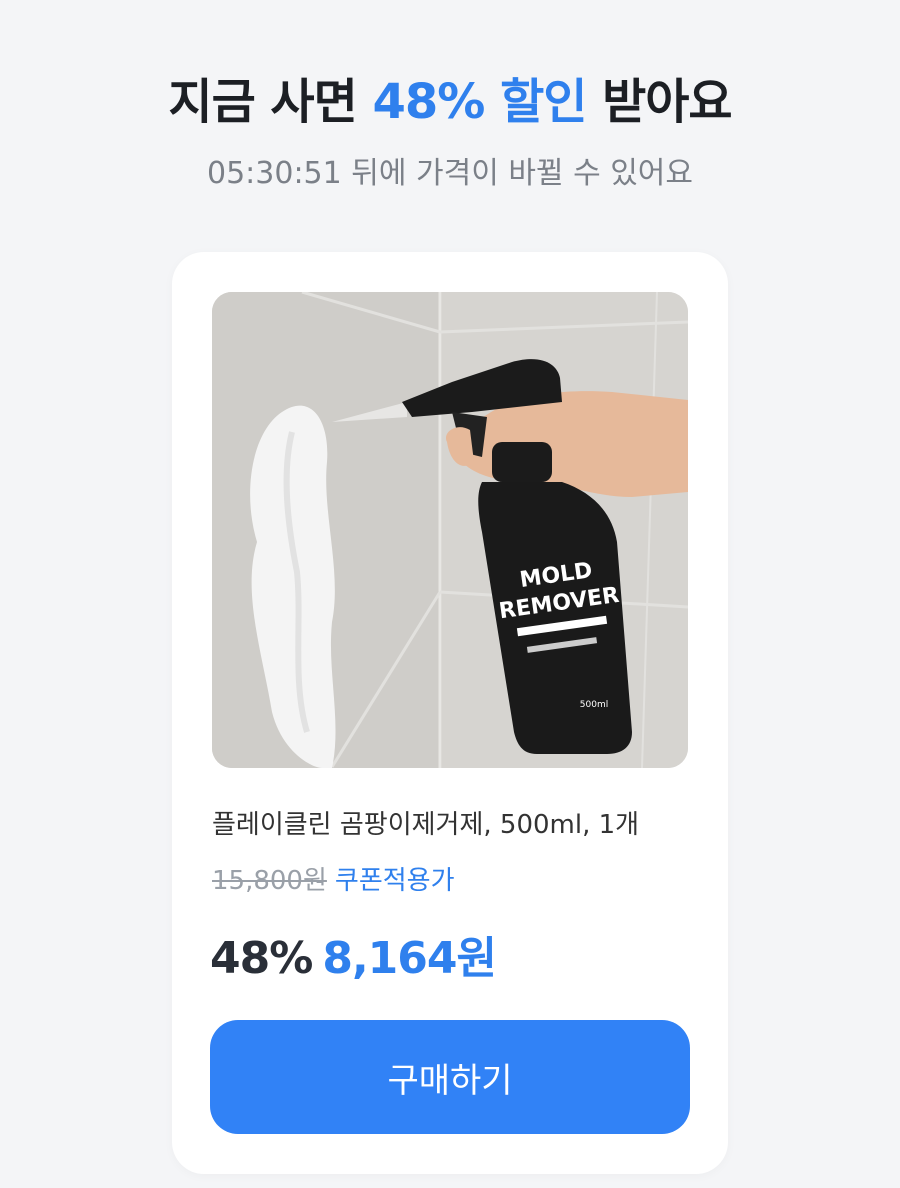  I want to click on price-row: 15,800원 쿠폰적용가, so click(333, 878).